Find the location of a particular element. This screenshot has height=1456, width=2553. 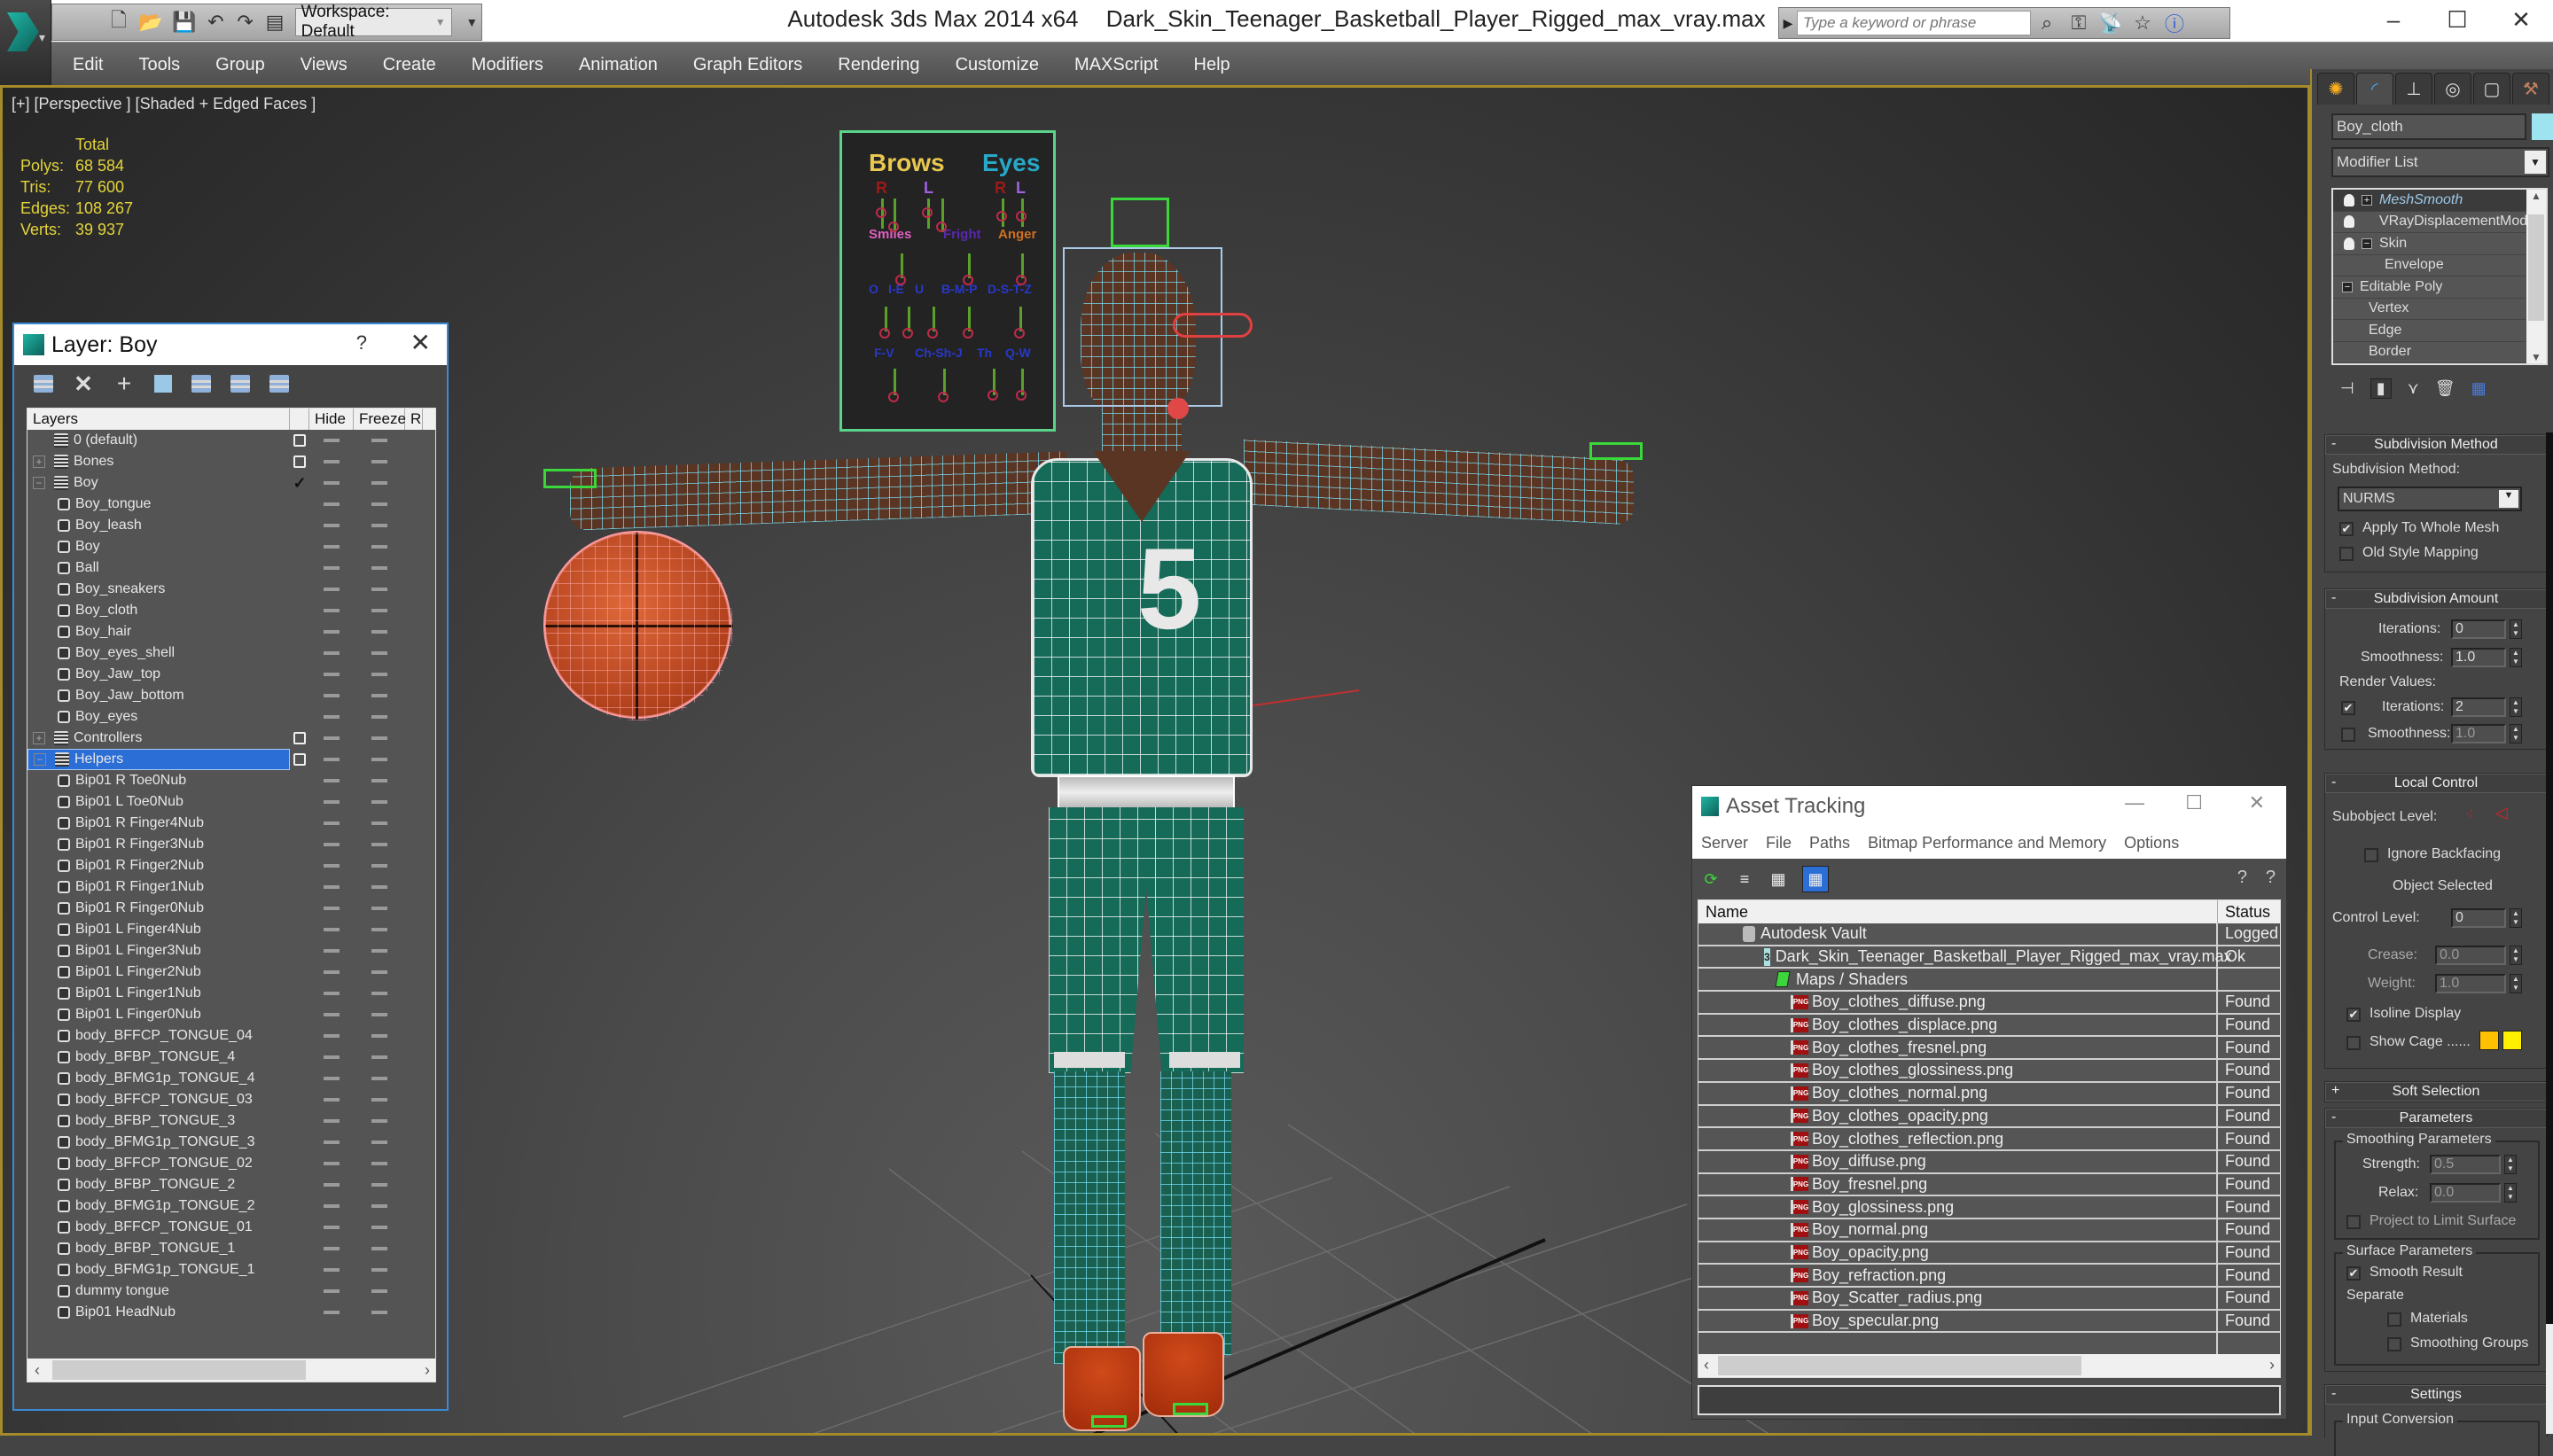

scrollbar-thumb is located at coordinates (2549, 1379).